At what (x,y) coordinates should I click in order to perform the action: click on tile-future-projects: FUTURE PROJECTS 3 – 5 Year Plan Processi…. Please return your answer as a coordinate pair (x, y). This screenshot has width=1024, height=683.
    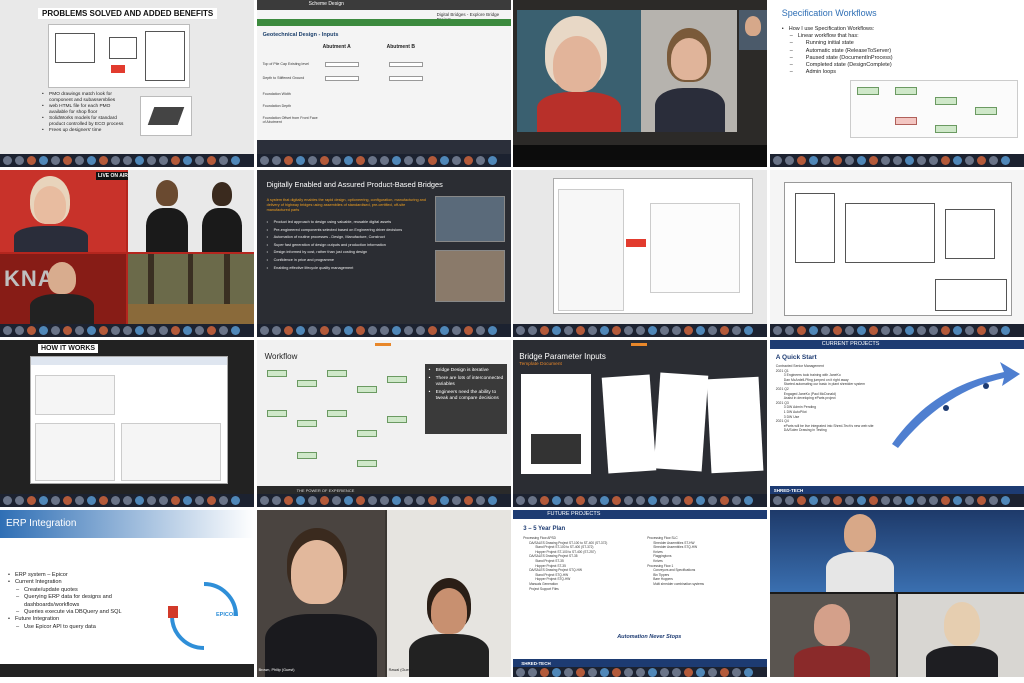
    Looking at the image, I should click on (640, 593).